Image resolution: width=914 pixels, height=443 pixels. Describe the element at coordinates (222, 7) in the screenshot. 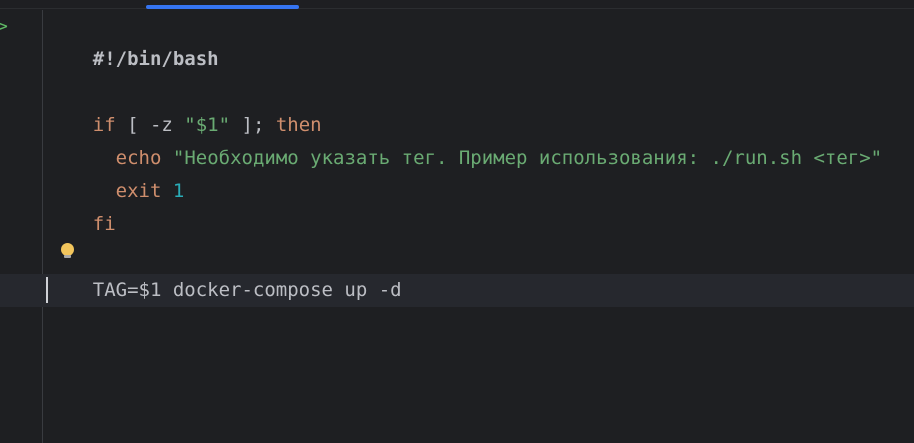

I see `active-tab-indicator` at that location.